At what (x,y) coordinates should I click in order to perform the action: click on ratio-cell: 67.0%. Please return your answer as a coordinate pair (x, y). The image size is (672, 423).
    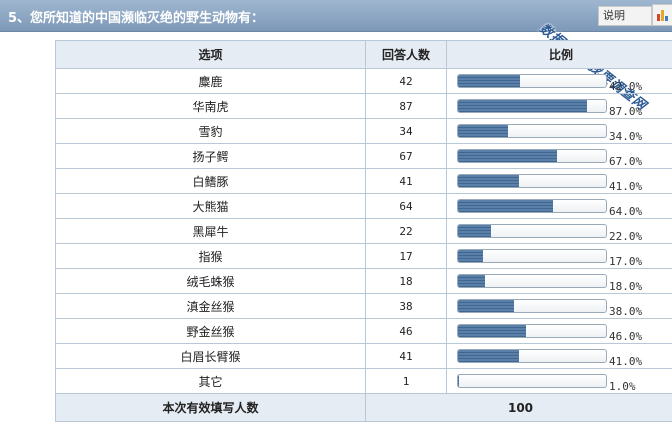
    Looking at the image, I should click on (559, 156).